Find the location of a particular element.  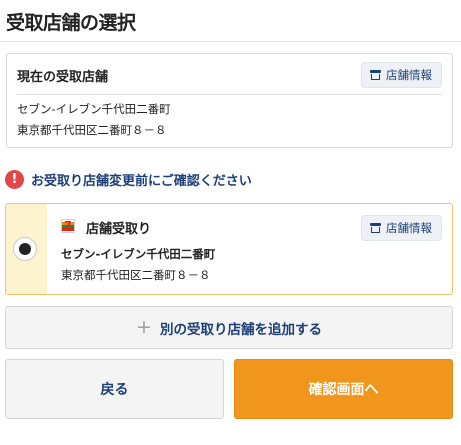

radio-column is located at coordinates (26, 249).